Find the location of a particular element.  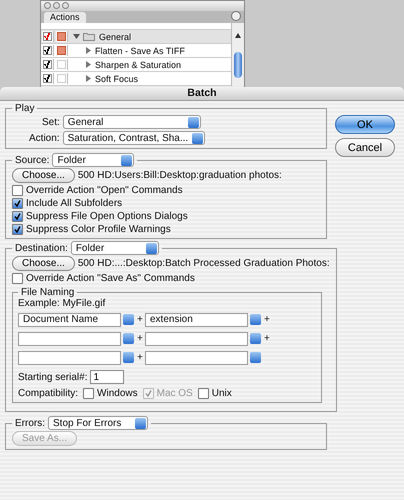

action-name: Soft Focus is located at coordinates (116, 79).